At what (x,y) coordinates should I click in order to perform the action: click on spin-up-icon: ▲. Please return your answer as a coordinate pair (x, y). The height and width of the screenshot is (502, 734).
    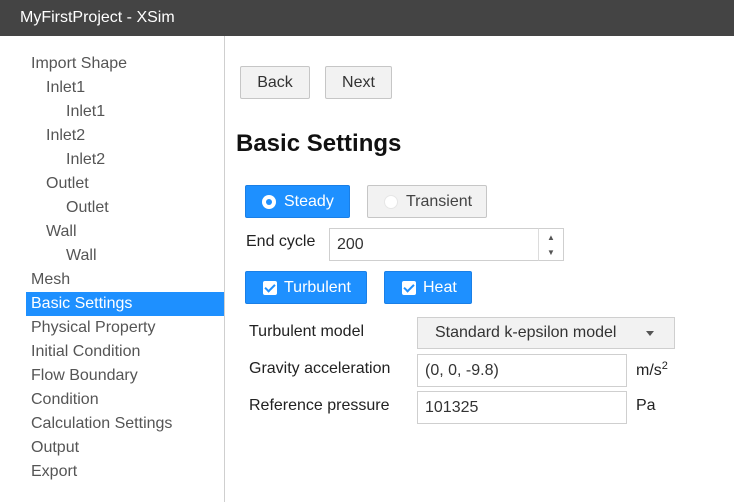
    Looking at the image, I should click on (551, 237).